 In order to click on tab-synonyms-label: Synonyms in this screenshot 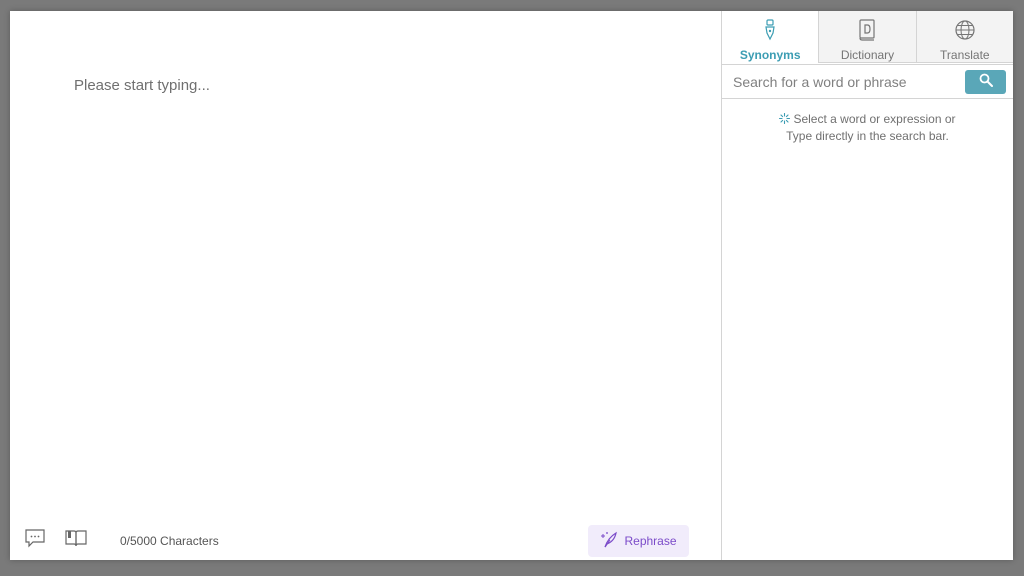, I will do `click(770, 55)`.